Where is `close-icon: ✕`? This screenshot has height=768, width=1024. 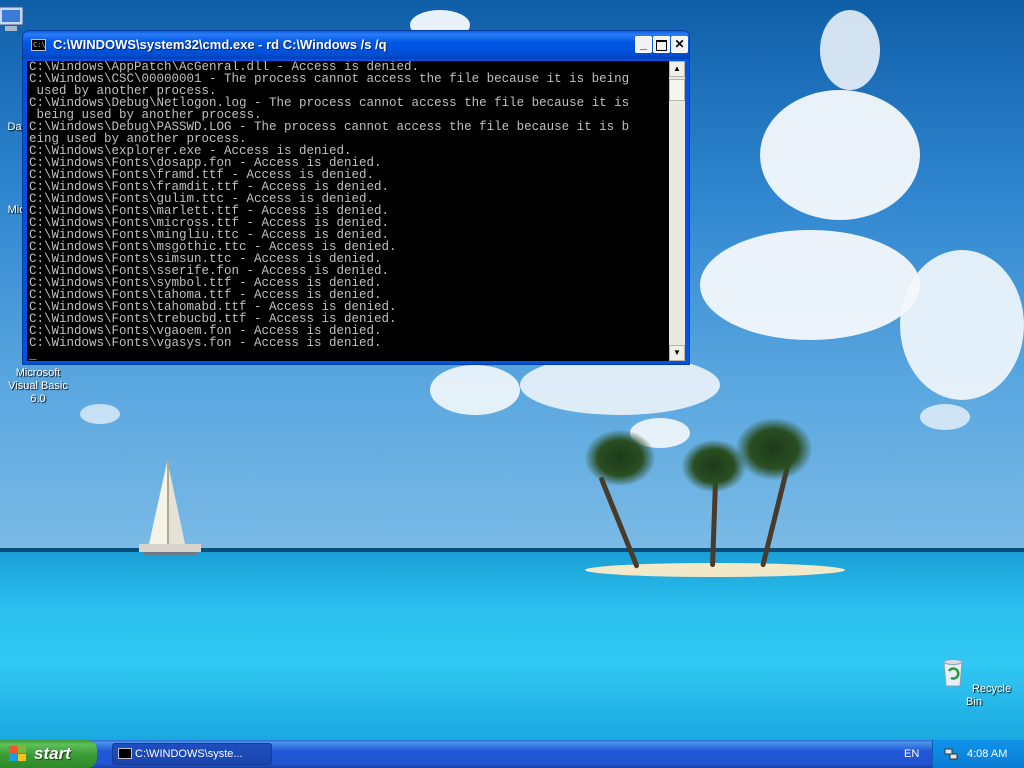 close-icon: ✕ is located at coordinates (679, 44).